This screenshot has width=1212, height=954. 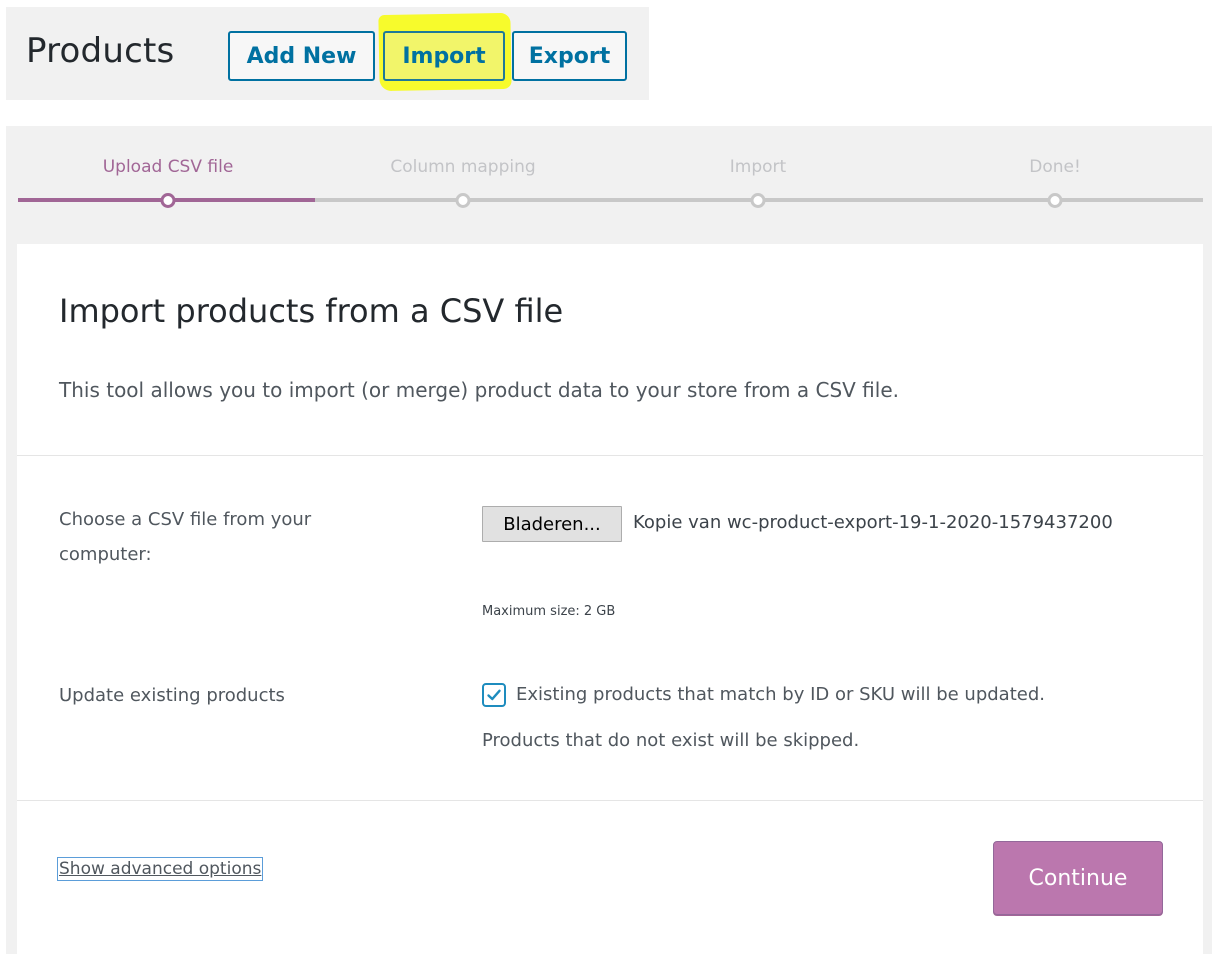 What do you see at coordinates (301, 56) in the screenshot?
I see `add-new-button: Add New` at bounding box center [301, 56].